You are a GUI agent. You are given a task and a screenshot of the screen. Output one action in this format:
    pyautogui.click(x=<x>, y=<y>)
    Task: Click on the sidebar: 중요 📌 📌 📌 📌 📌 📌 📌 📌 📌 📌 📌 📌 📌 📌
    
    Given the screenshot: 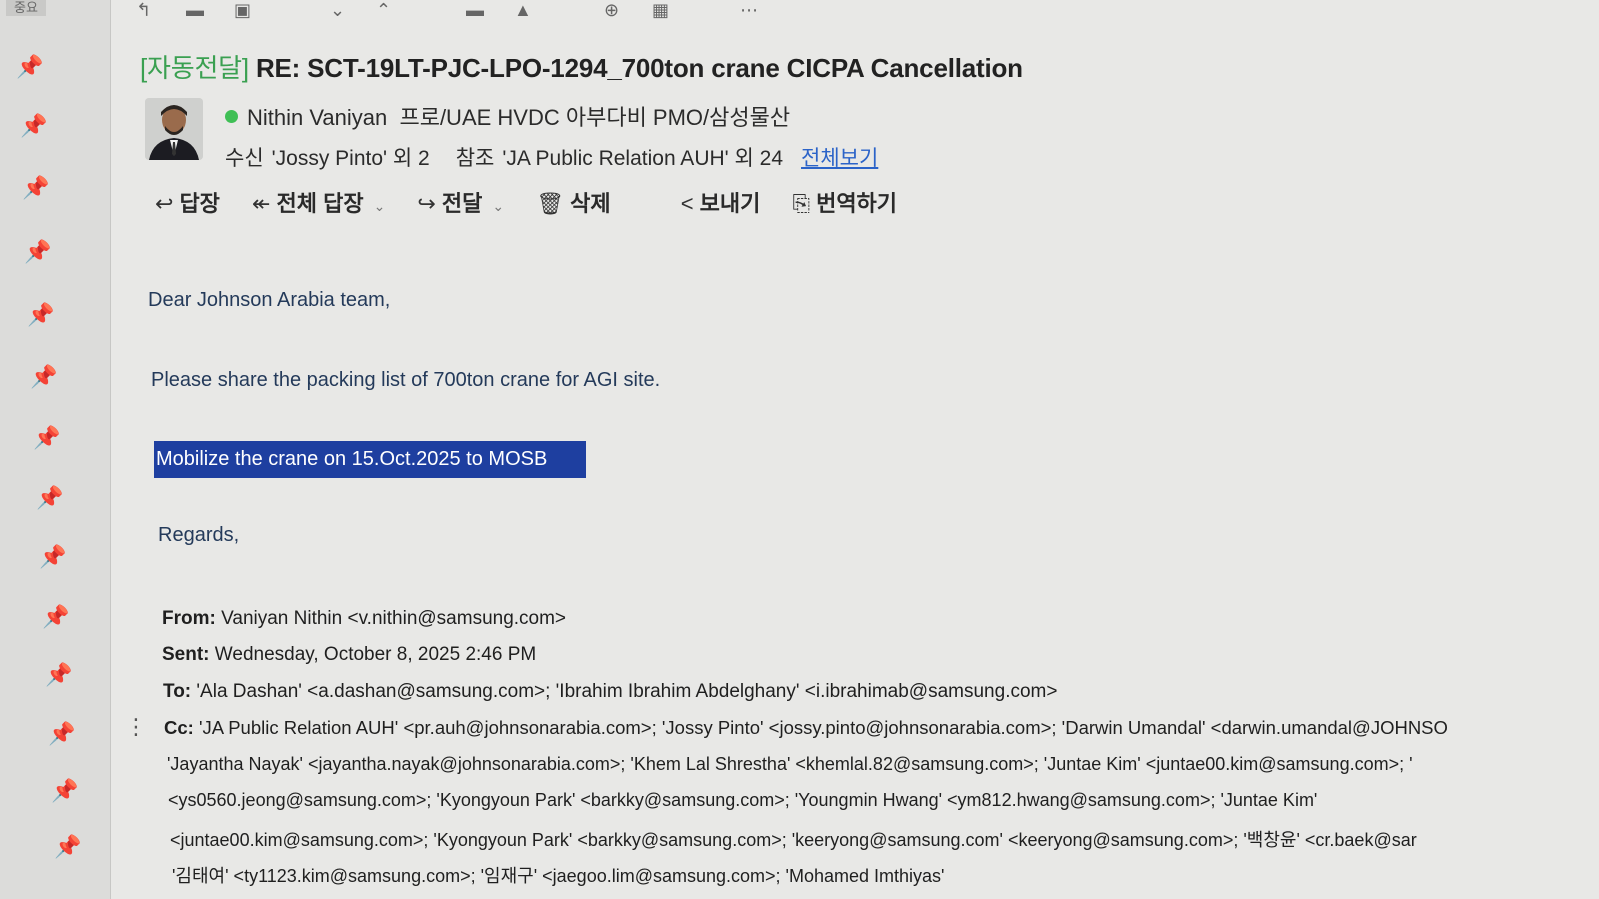 What is the action you would take?
    pyautogui.click(x=55, y=449)
    